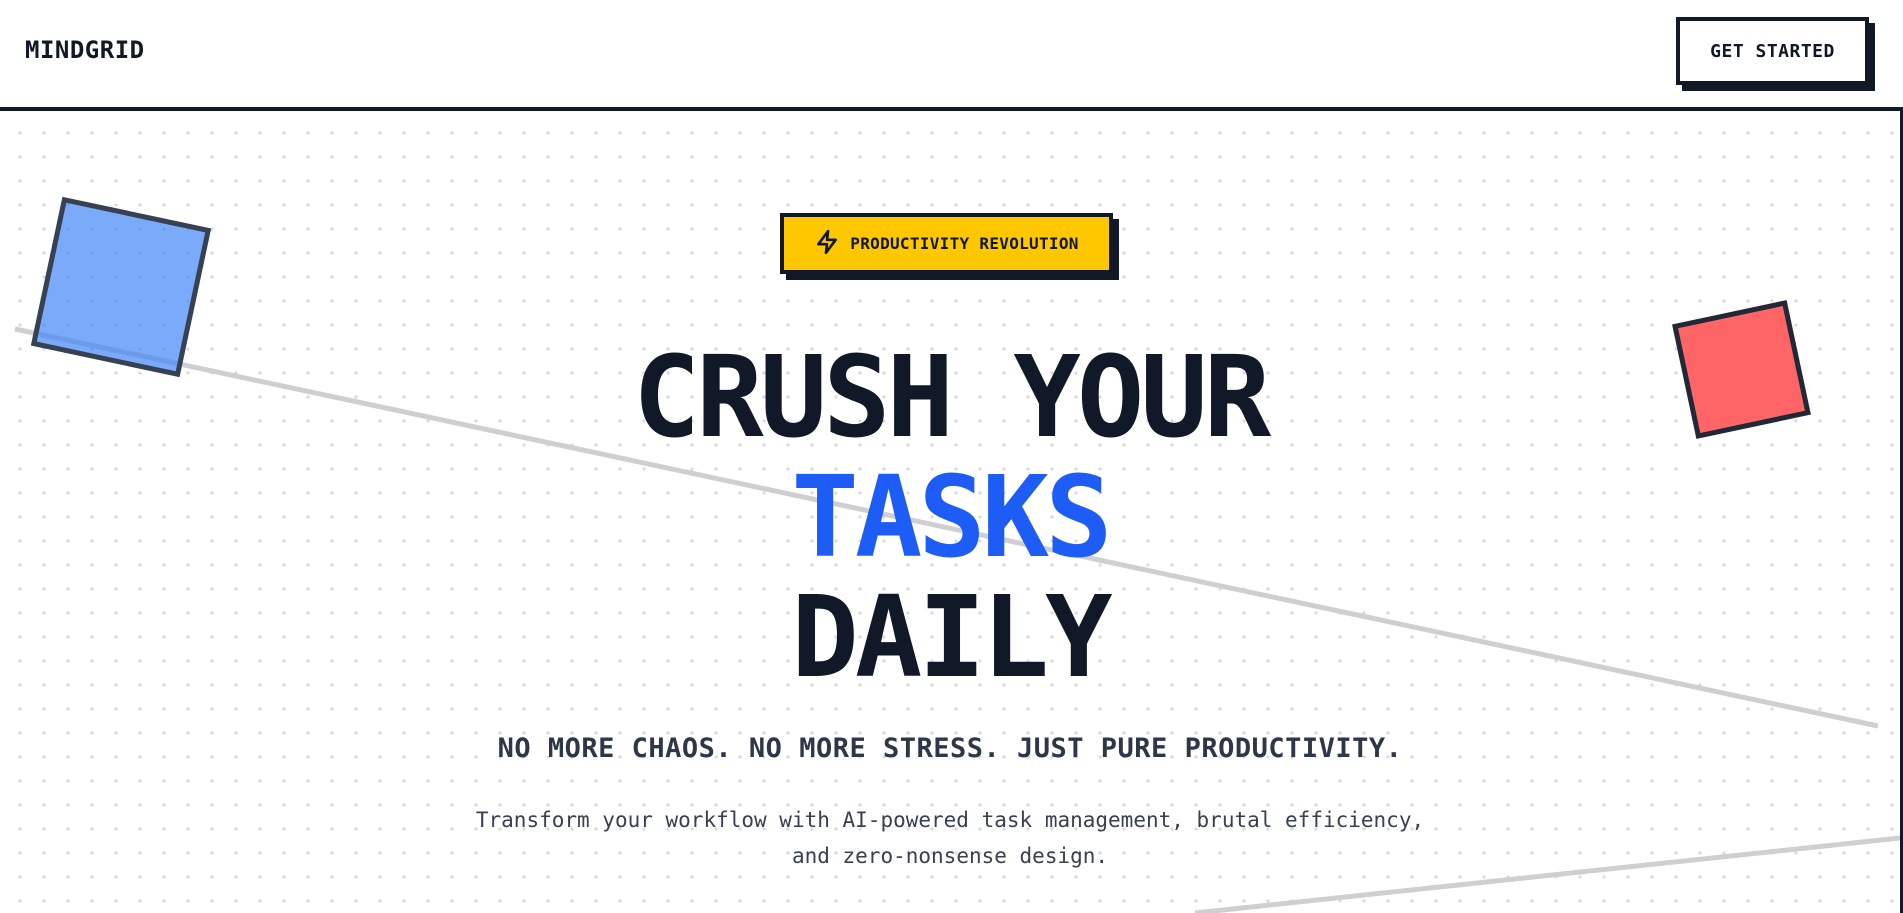  I want to click on headline-line-1: CRUSH YOUR, so click(951, 398).